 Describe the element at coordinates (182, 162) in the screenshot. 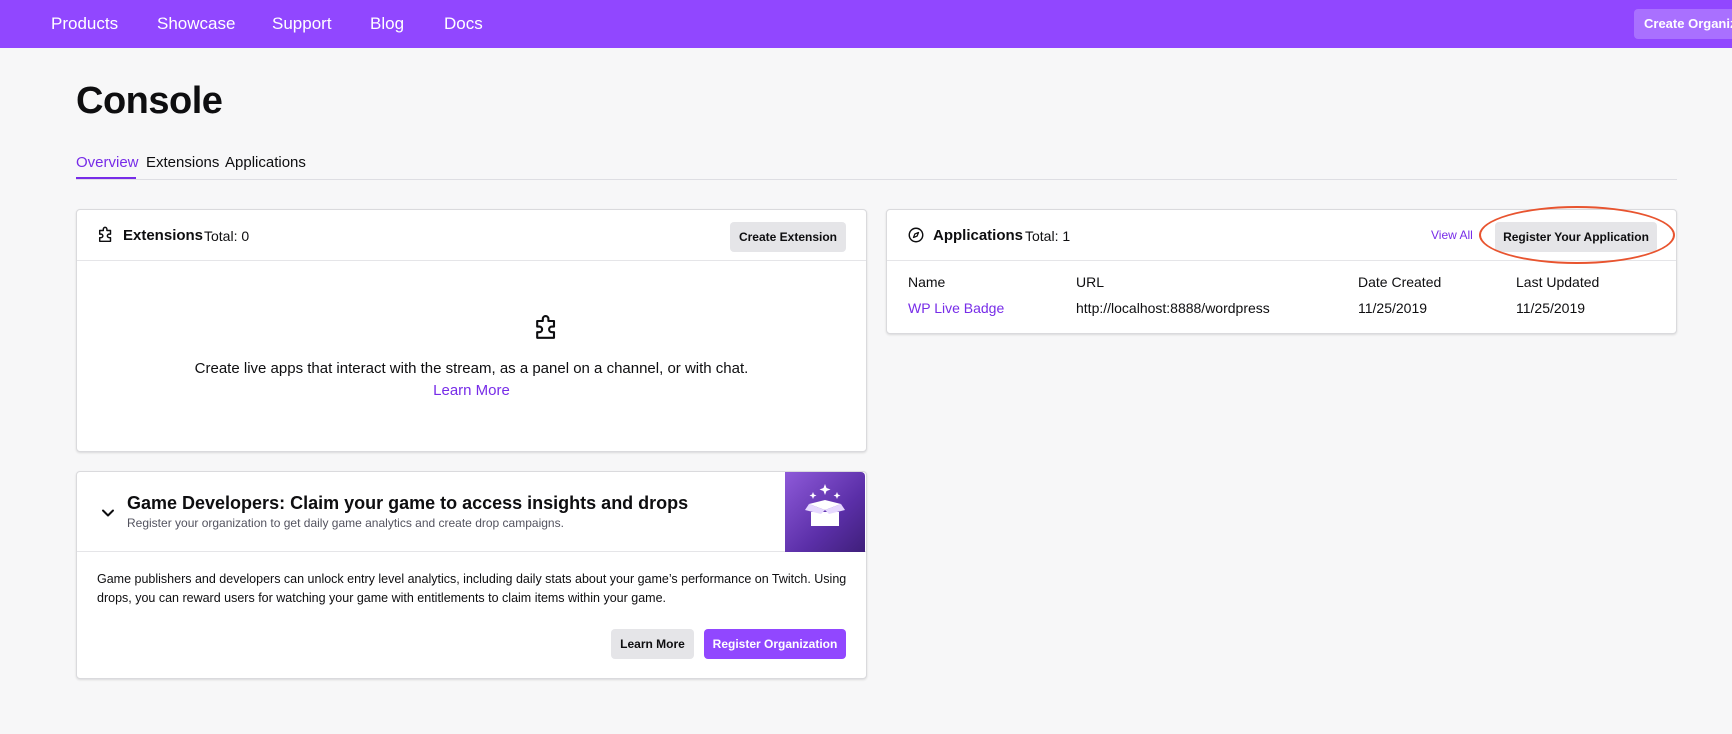

I see `tab-extensions: Extensions` at that location.